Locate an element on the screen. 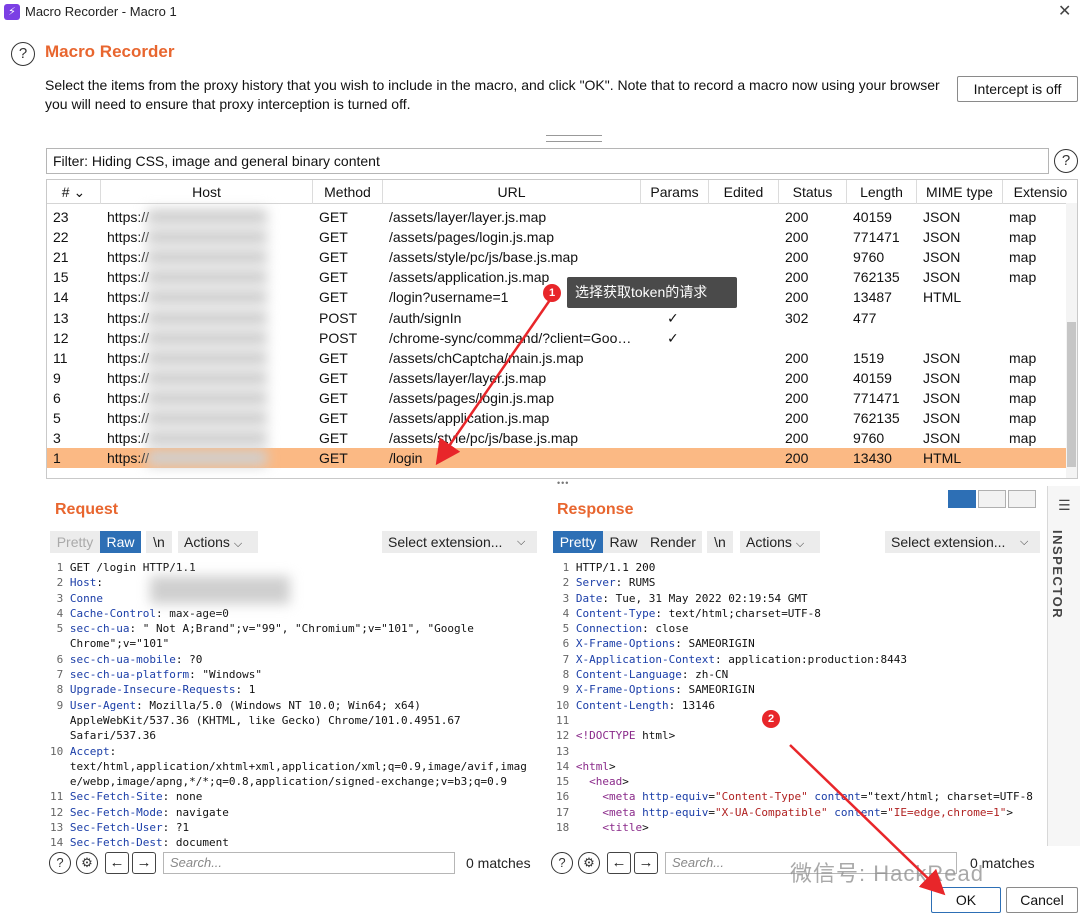 This screenshot has height=918, width=1080. ok-button: OK is located at coordinates (966, 900).